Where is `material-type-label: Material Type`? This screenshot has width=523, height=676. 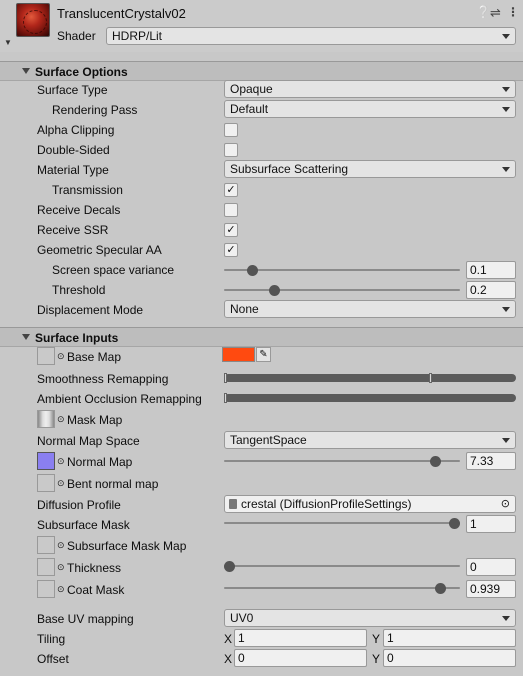 material-type-label: Material Type is located at coordinates (73, 170).